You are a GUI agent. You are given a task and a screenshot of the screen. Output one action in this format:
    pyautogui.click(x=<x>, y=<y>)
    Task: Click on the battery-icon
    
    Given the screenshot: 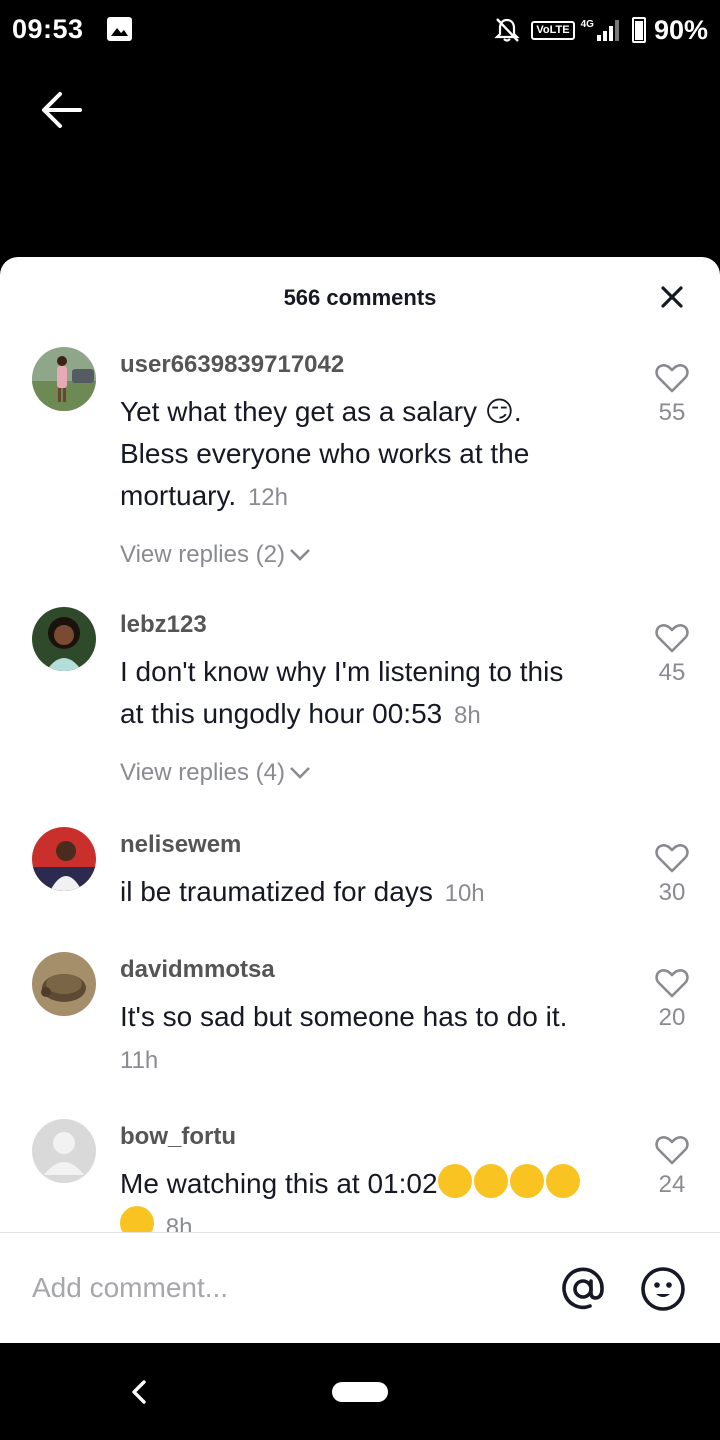 What is the action you would take?
    pyautogui.click(x=638, y=30)
    